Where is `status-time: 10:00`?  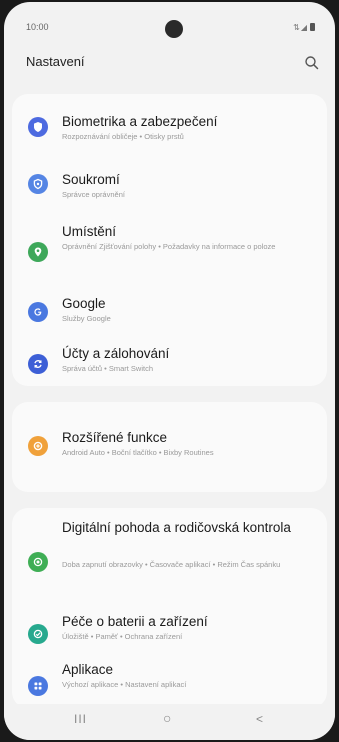
status-time: 10:00 is located at coordinates (37, 27).